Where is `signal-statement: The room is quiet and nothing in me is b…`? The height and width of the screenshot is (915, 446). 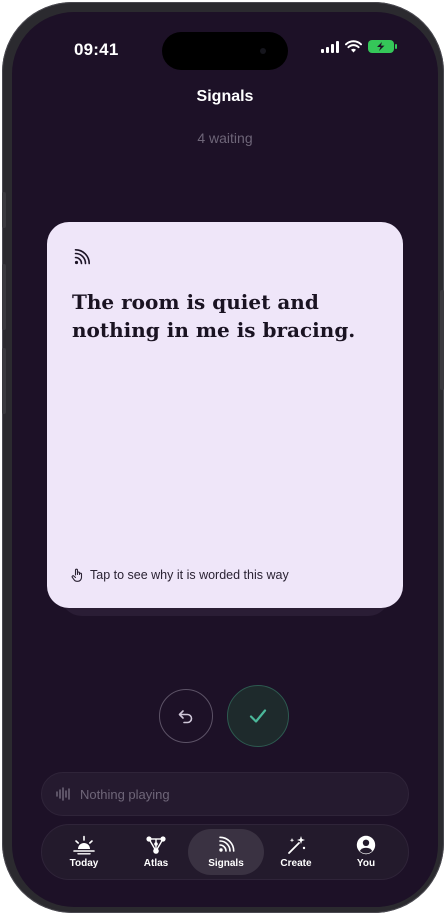
signal-statement: The room is quiet and nothing in me is b… is located at coordinates (214, 316).